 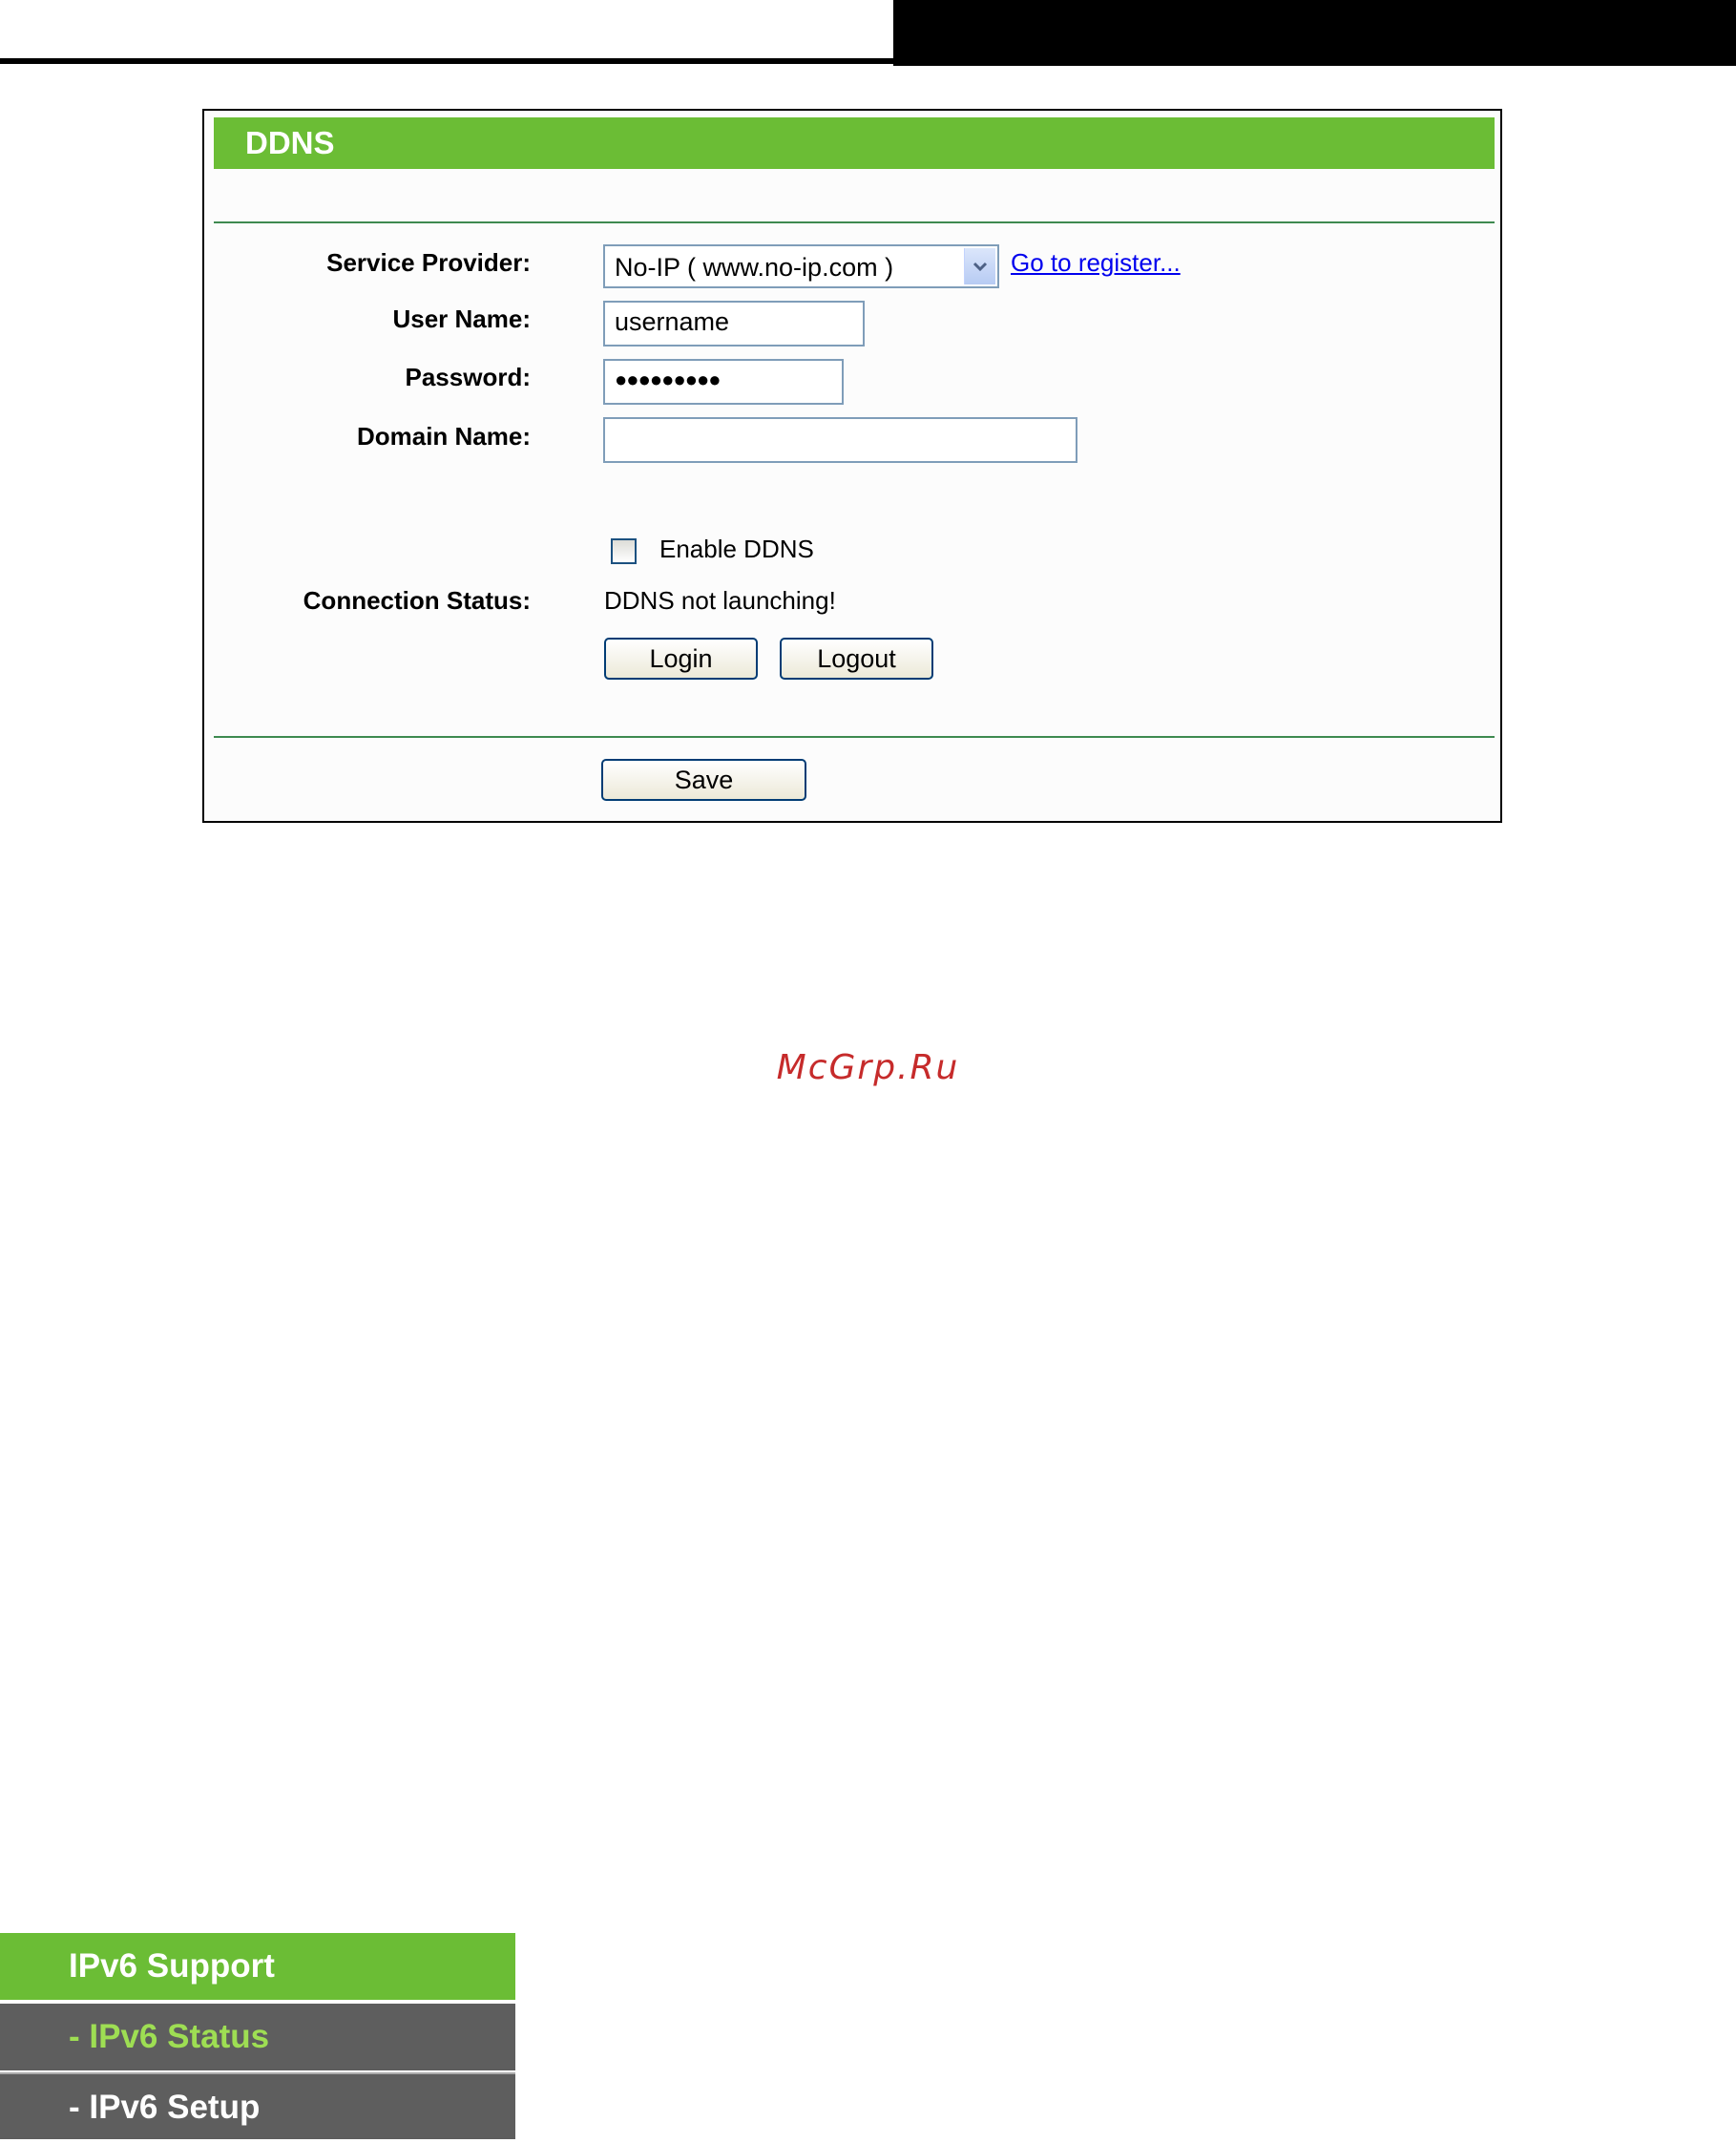 What do you see at coordinates (703, 780) in the screenshot?
I see `save-button: Save` at bounding box center [703, 780].